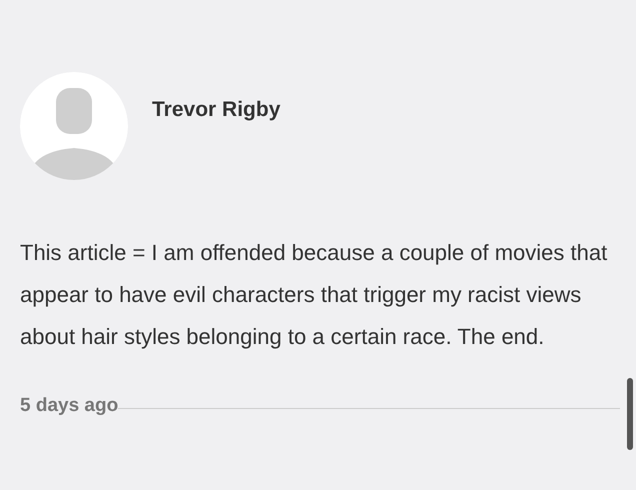  What do you see at coordinates (216, 110) in the screenshot?
I see `author-name: Trevor Rigby` at bounding box center [216, 110].